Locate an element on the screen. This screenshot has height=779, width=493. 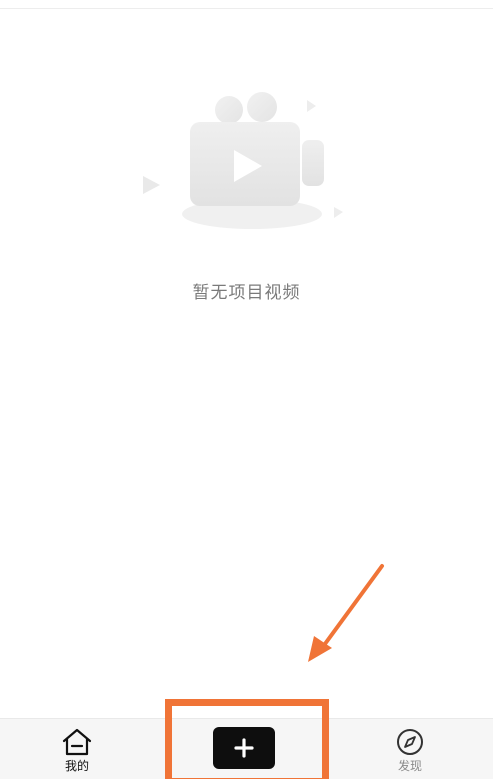
tab-discover-label: 发现 is located at coordinates (409, 766).